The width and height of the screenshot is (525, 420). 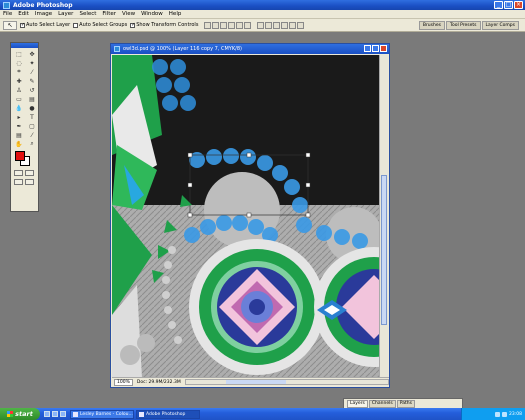 I want to click on quick-mask-mode-icon, so click(x=29, y=173).